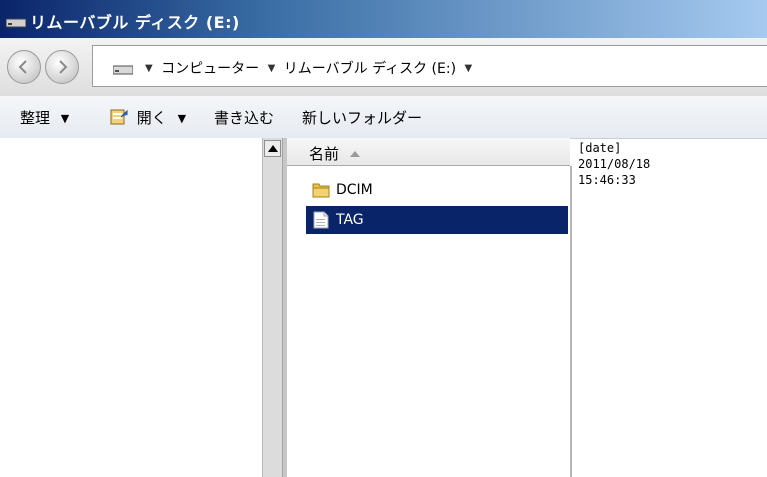 The width and height of the screenshot is (767, 477). Describe the element at coordinates (350, 220) in the screenshot. I see `file-name: TAG` at that location.